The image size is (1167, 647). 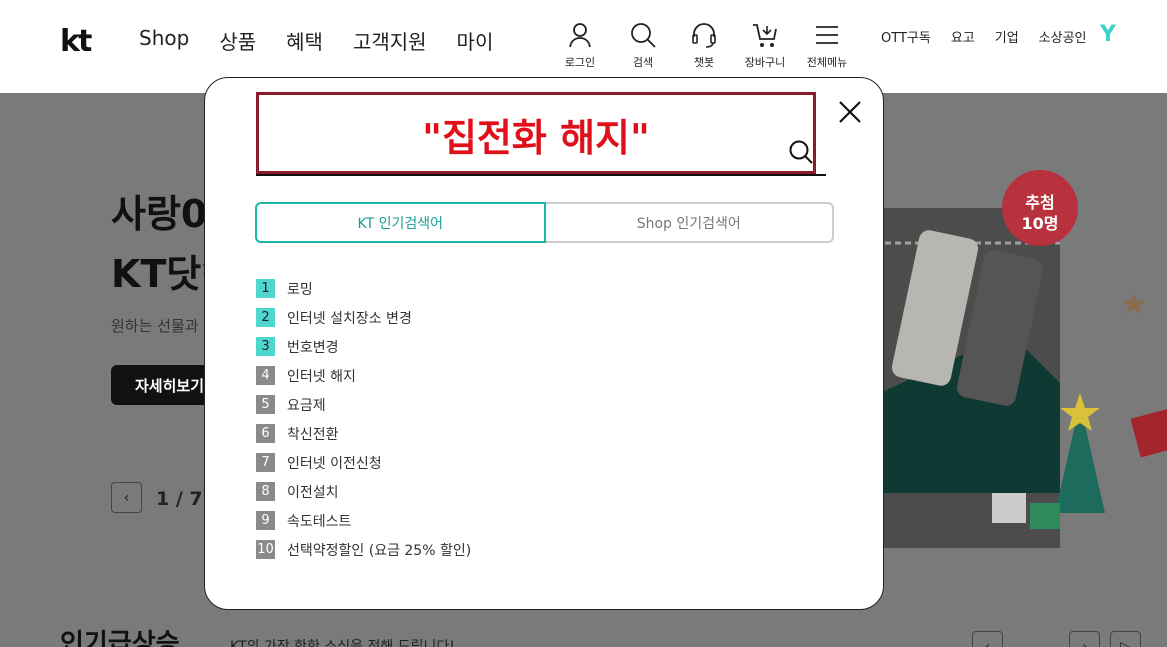 I want to click on play-icon: ▷, so click(x=1125, y=642).